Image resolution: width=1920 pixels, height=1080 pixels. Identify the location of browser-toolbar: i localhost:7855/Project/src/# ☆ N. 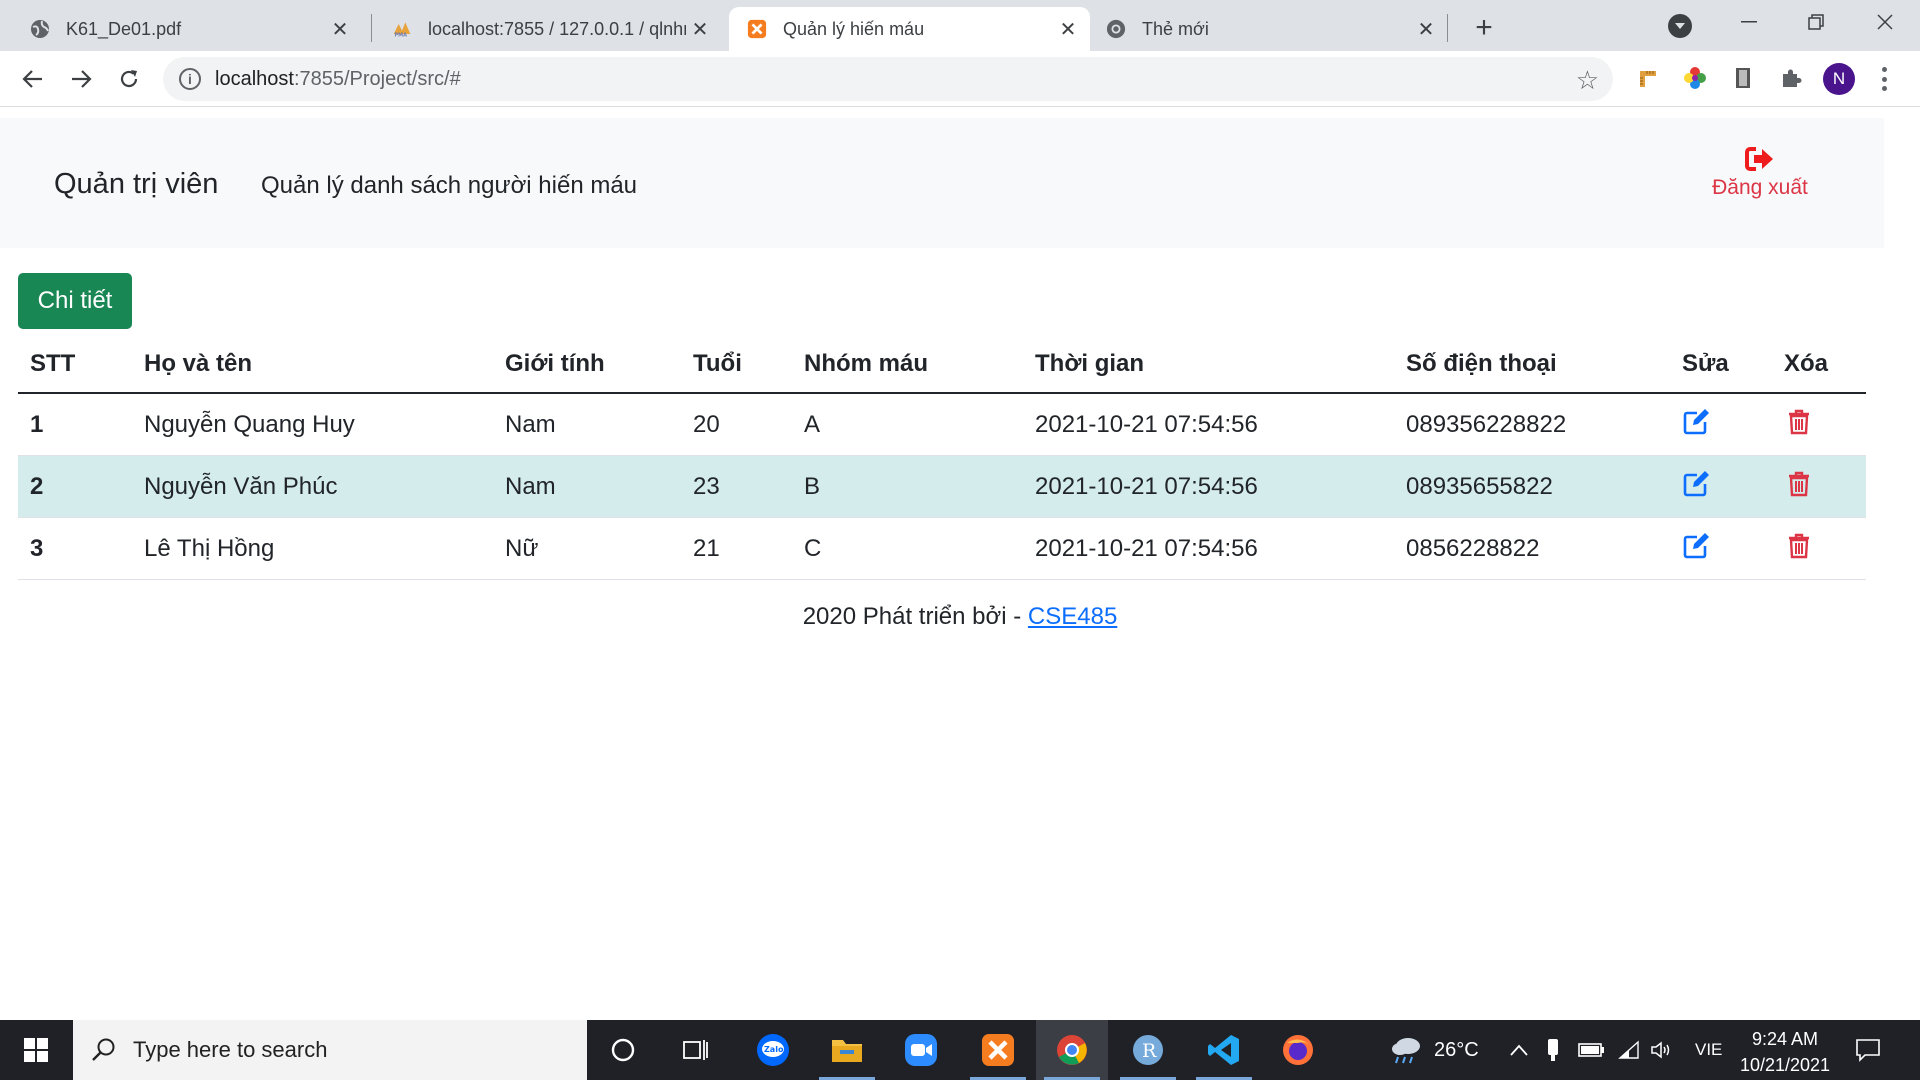
(960, 79).